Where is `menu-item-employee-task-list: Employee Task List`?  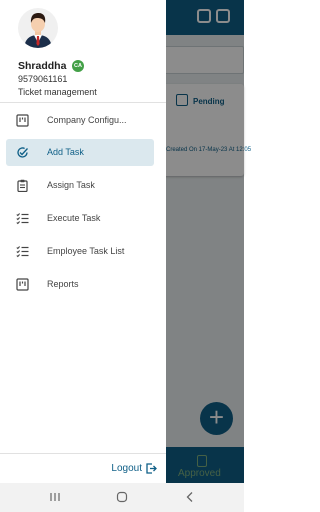
menu-item-employee-task-list: Employee Task List is located at coordinates (80, 251).